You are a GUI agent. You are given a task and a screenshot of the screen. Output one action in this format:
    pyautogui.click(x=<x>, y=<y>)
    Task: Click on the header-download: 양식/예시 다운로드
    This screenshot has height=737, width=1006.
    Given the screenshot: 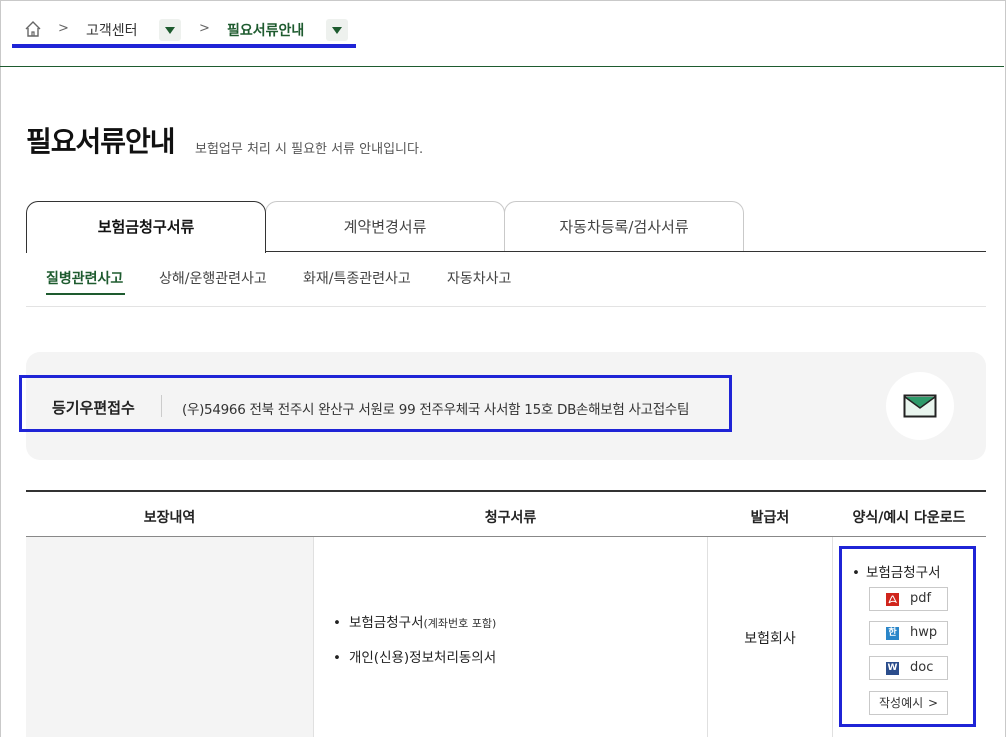 What is the action you would take?
    pyautogui.click(x=909, y=518)
    